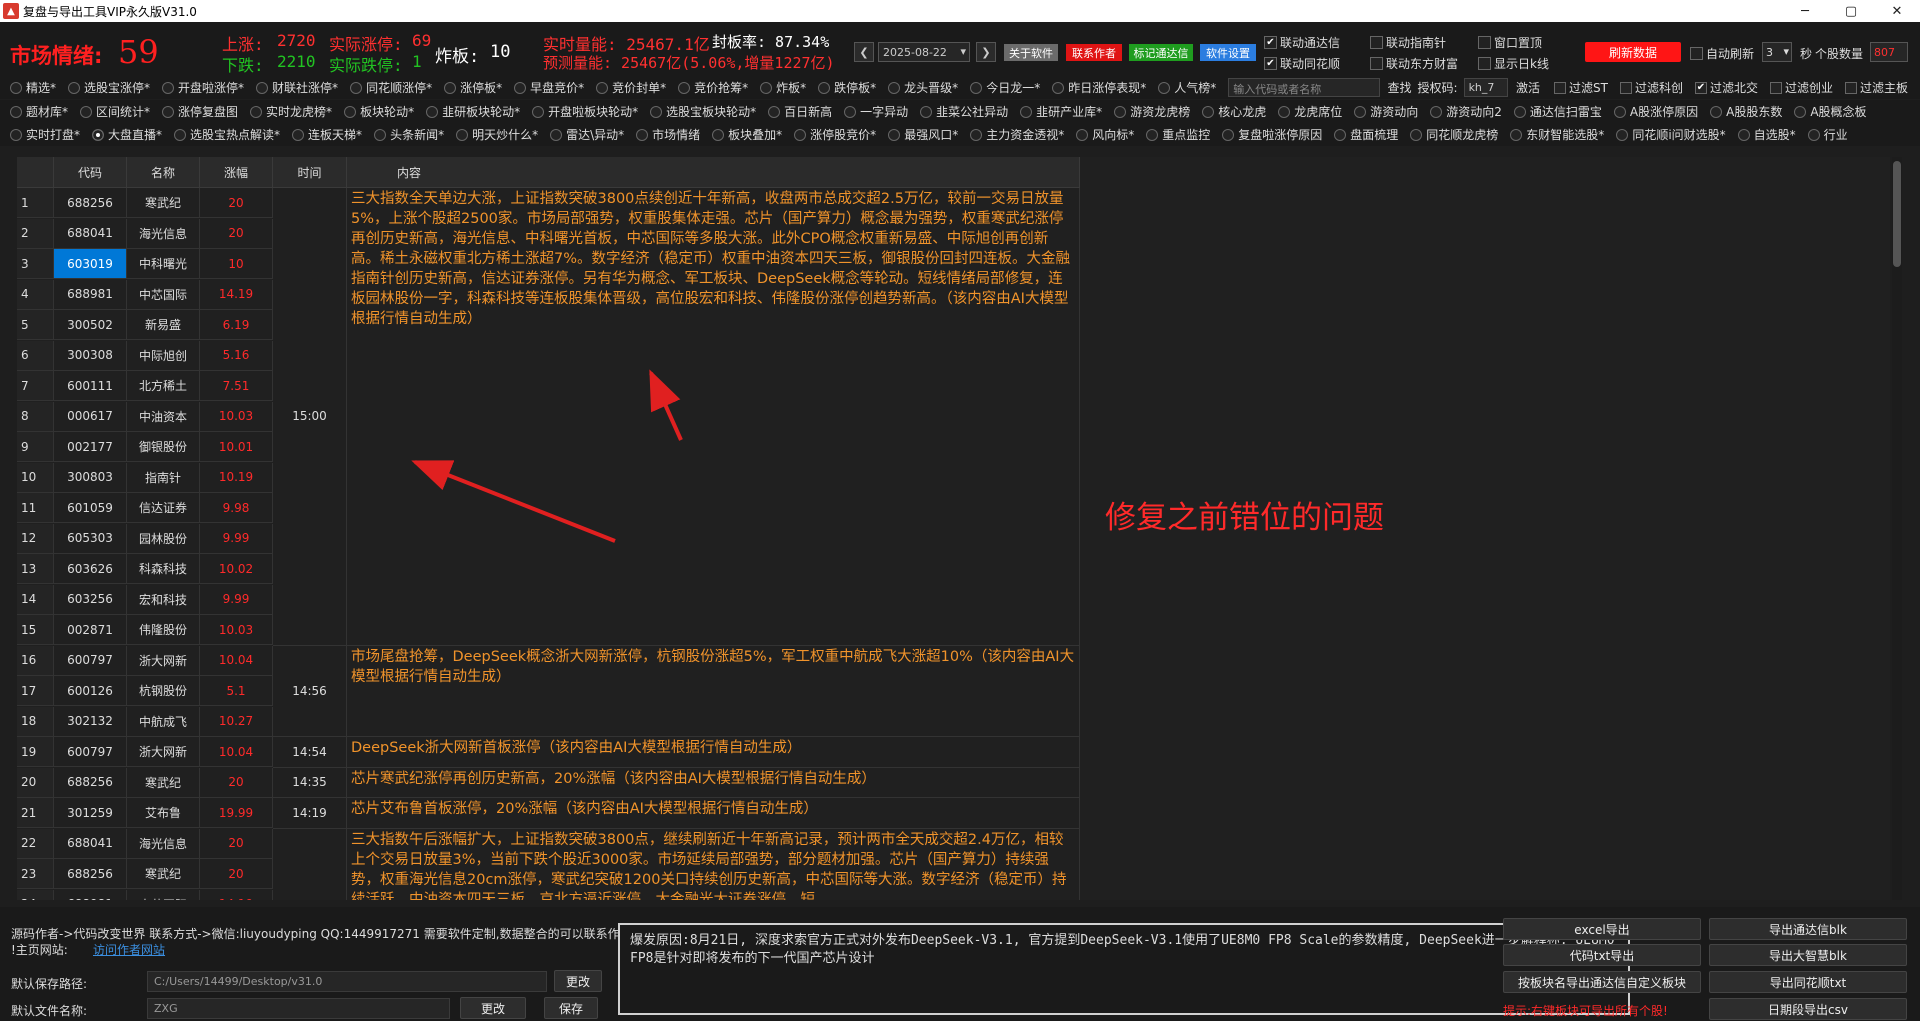 This screenshot has width=1920, height=1021. I want to click on feature-radio-5: 头条新闻*, so click(409, 134).